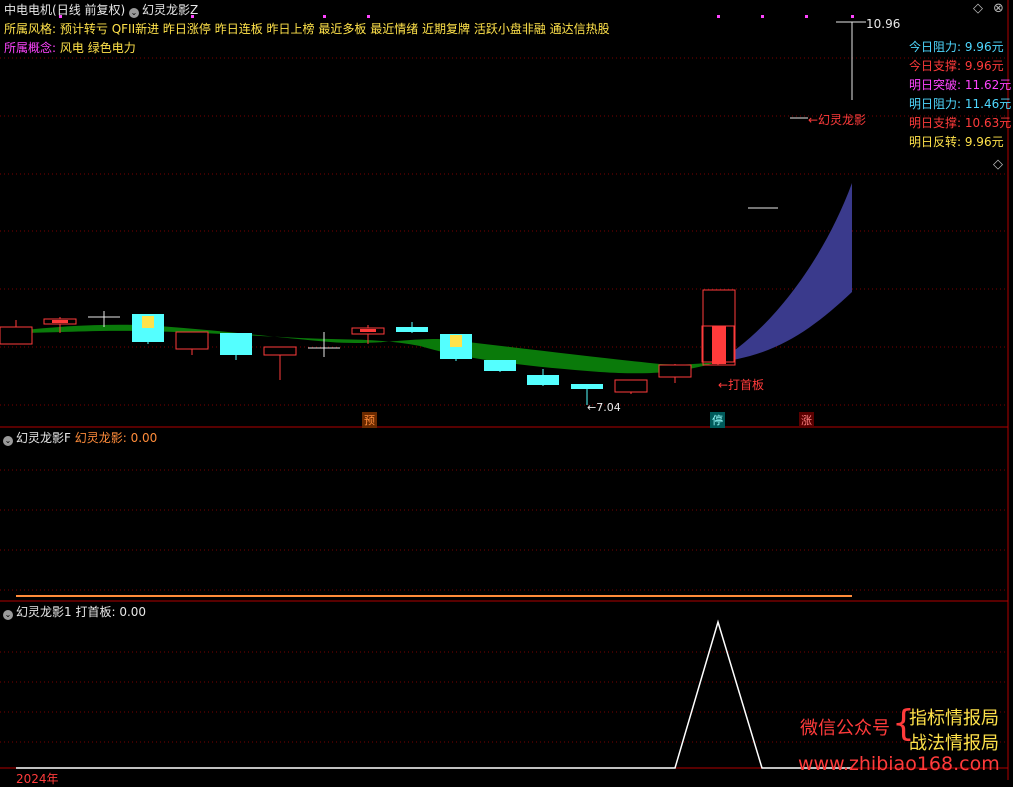 The height and width of the screenshot is (787, 1013). Describe the element at coordinates (741, 385) in the screenshot. I see `first-board-label: ←打首板` at that location.